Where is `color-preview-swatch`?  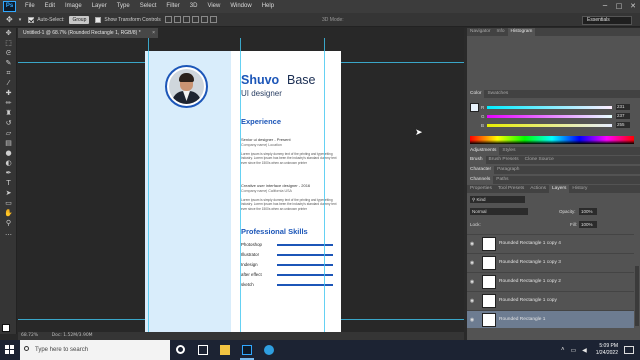
color-preview-swatch is located at coordinates (474, 107).